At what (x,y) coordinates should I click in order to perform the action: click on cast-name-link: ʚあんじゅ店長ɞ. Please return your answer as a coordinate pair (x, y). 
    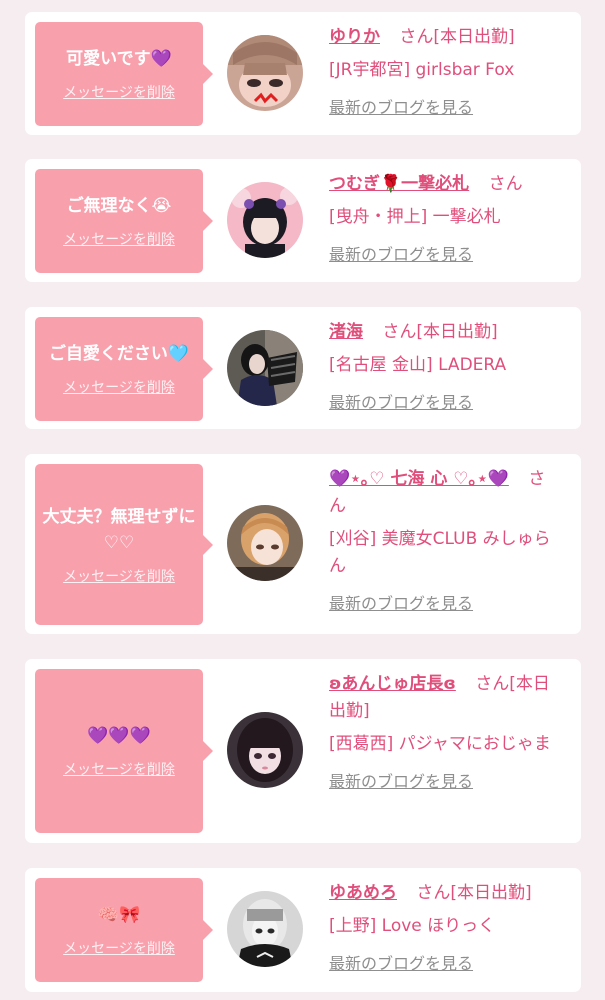
    Looking at the image, I should click on (392, 684).